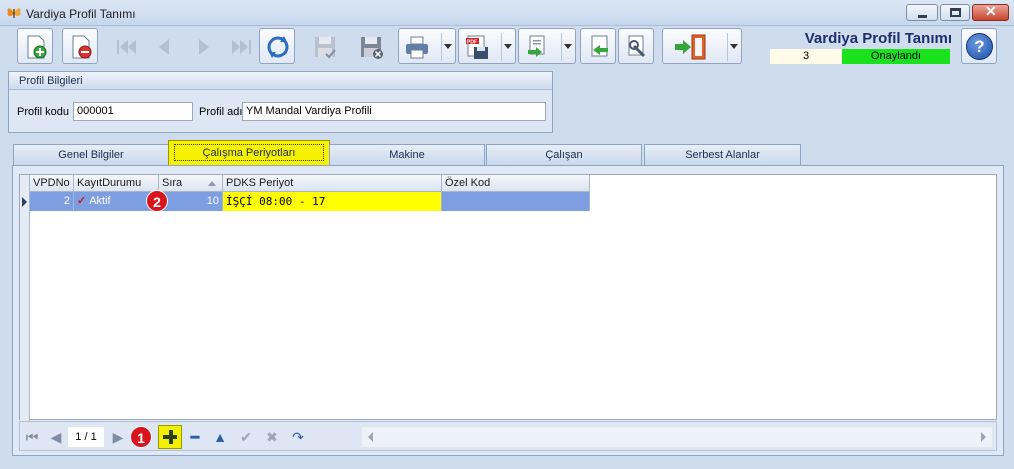 The image size is (1014, 469). I want to click on form-title: Vardiya Profil Tanımı, so click(878, 38).